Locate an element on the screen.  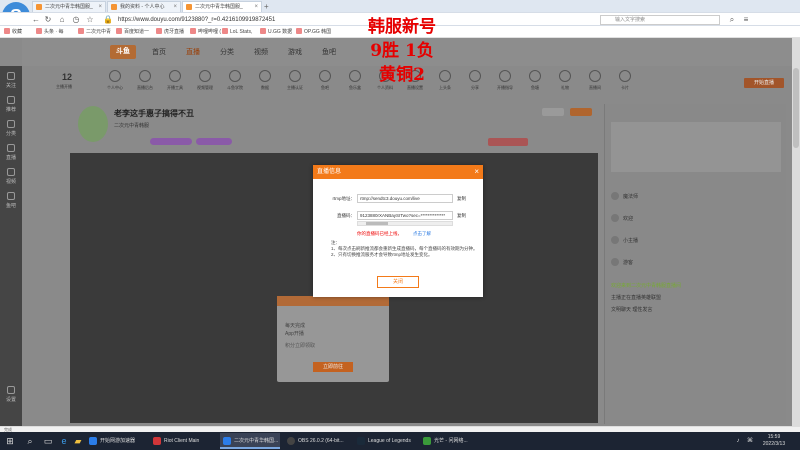
category-item: 直播后台 is located at coordinates (145, 80).